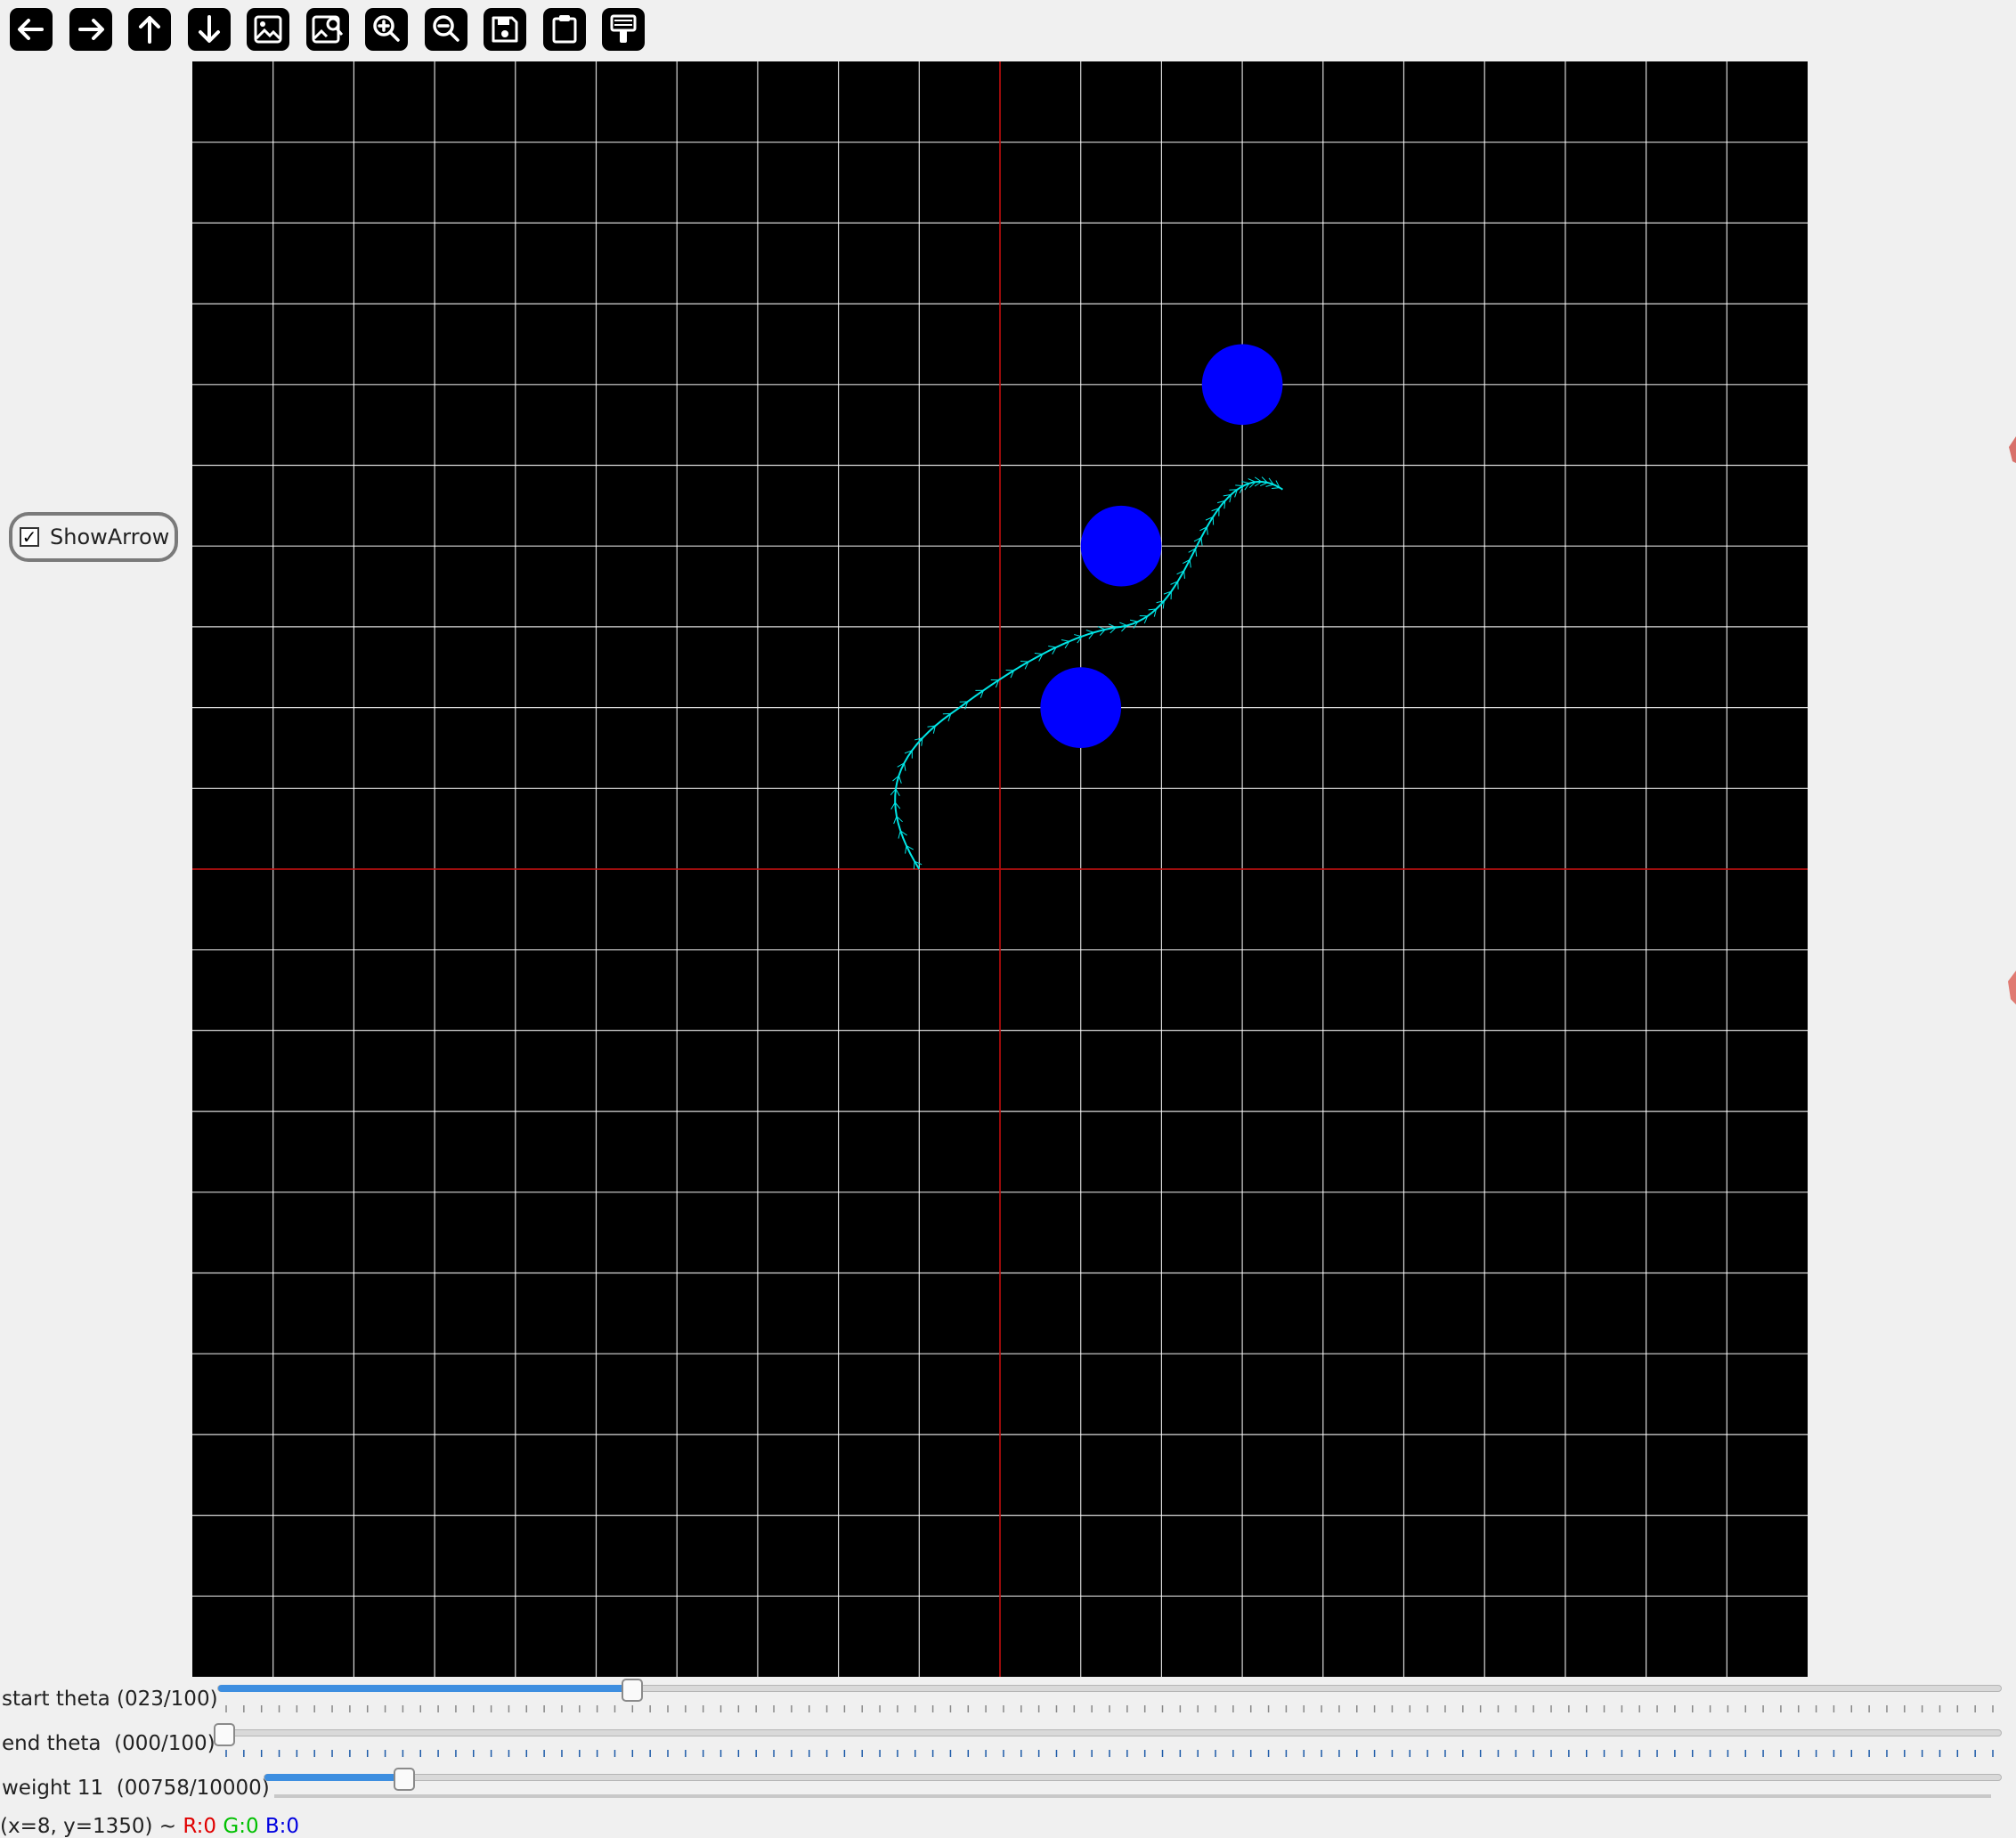 The width and height of the screenshot is (2016, 1838). I want to click on arrow-left-icon, so click(31, 30).